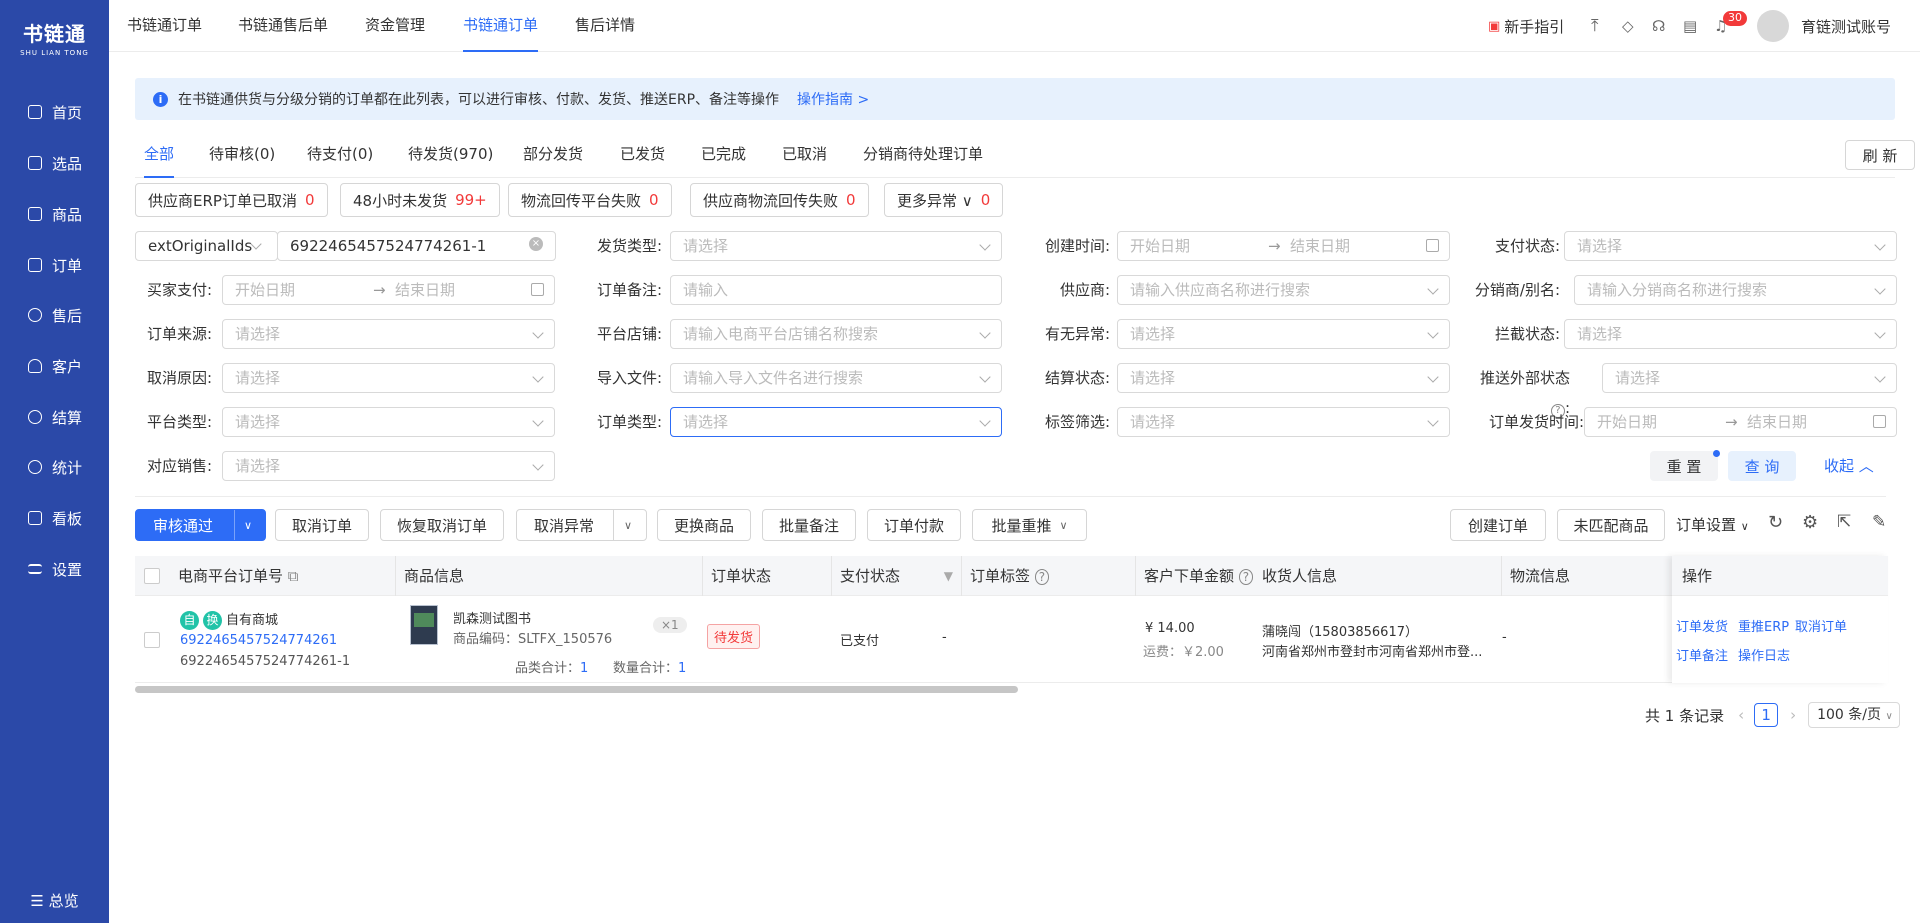 This screenshot has height=923, width=1920. What do you see at coordinates (914, 525) in the screenshot?
I see `order-pay-button: 订单付款` at bounding box center [914, 525].